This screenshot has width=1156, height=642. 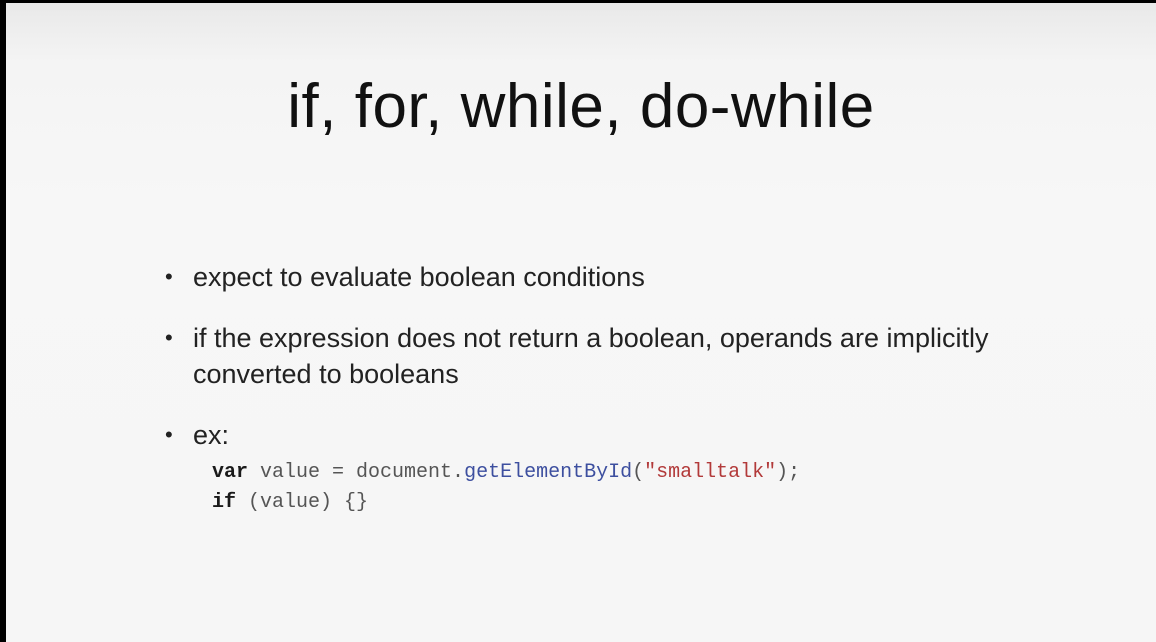 I want to click on bullet-item: • expect to evaluate boolean conditions, so click(x=602, y=277).